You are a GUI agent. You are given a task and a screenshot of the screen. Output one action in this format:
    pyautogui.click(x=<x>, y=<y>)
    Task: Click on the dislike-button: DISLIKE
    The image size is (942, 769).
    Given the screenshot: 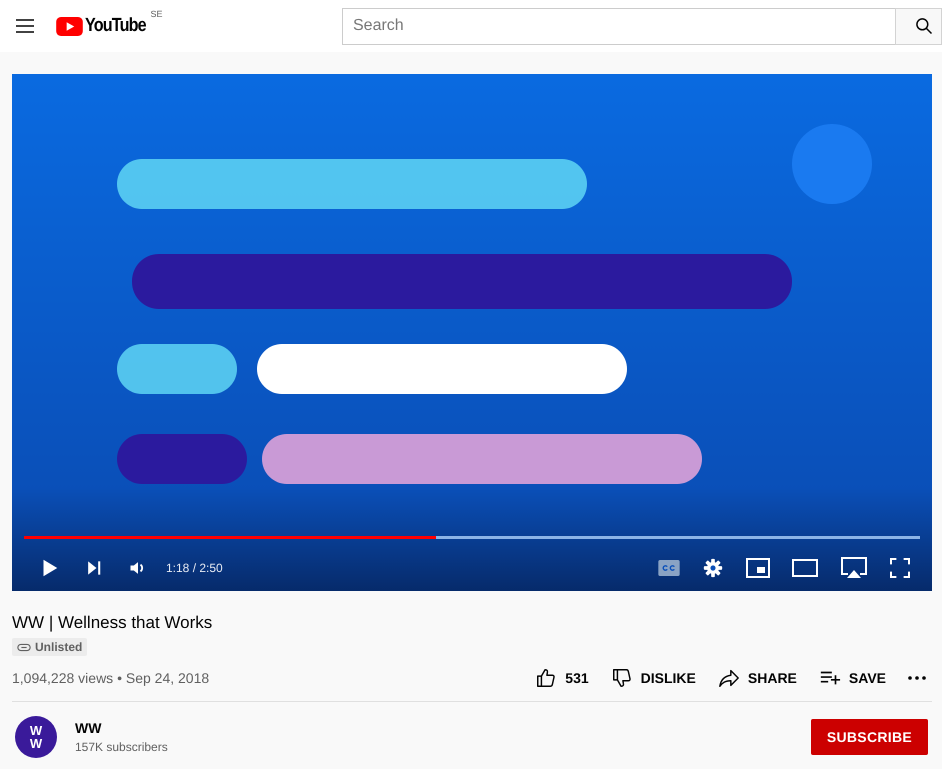 What is the action you would take?
    pyautogui.click(x=653, y=677)
    